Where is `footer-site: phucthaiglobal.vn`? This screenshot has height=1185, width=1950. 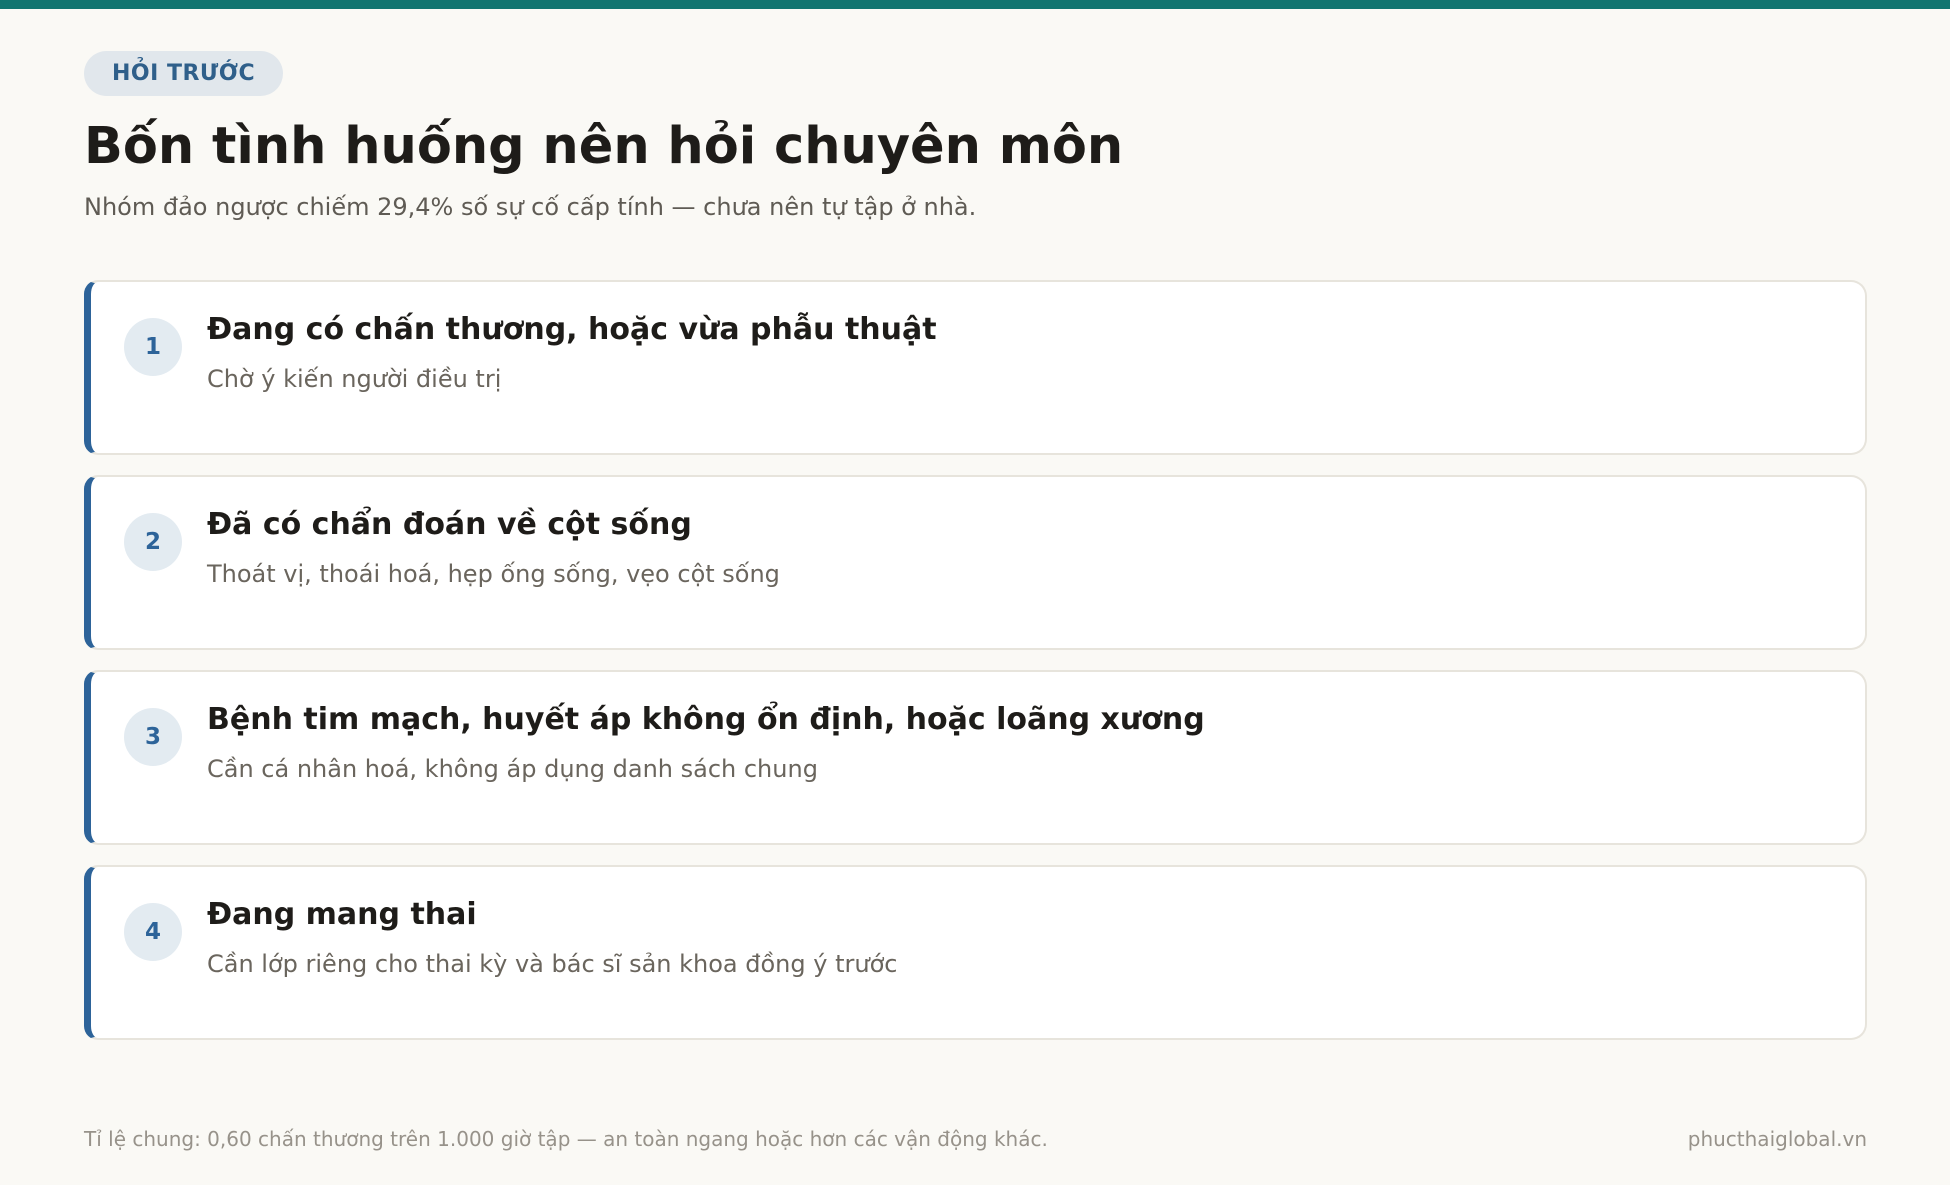 footer-site: phucthaiglobal.vn is located at coordinates (1777, 1139).